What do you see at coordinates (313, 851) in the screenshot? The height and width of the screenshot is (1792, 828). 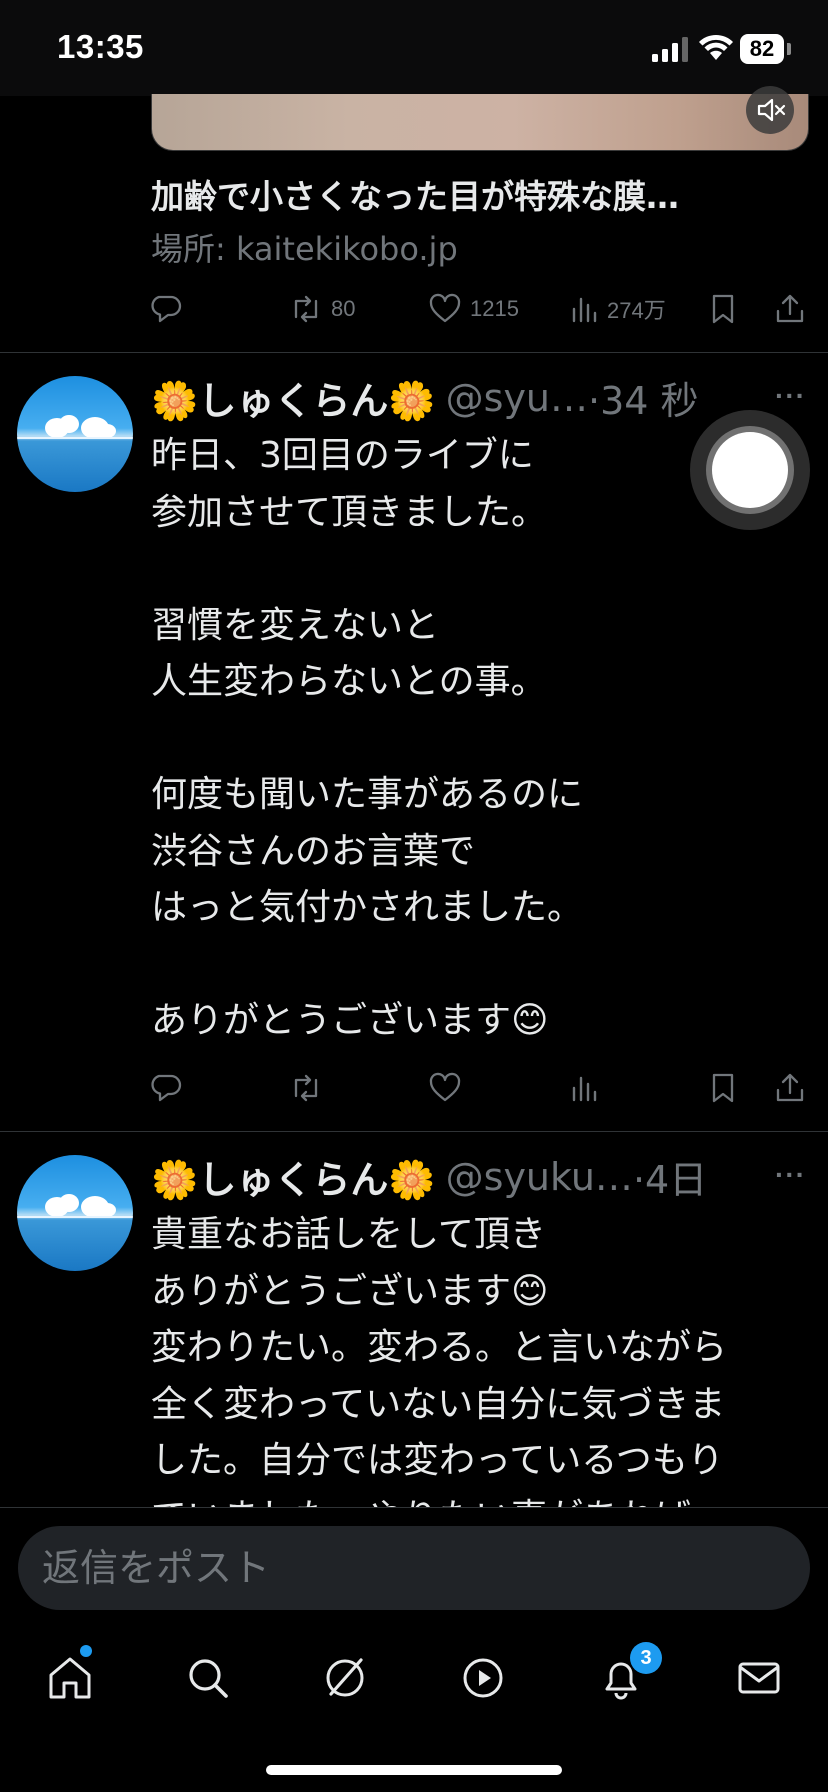 I see `post-line: 渋谷さんのお言葉で` at bounding box center [313, 851].